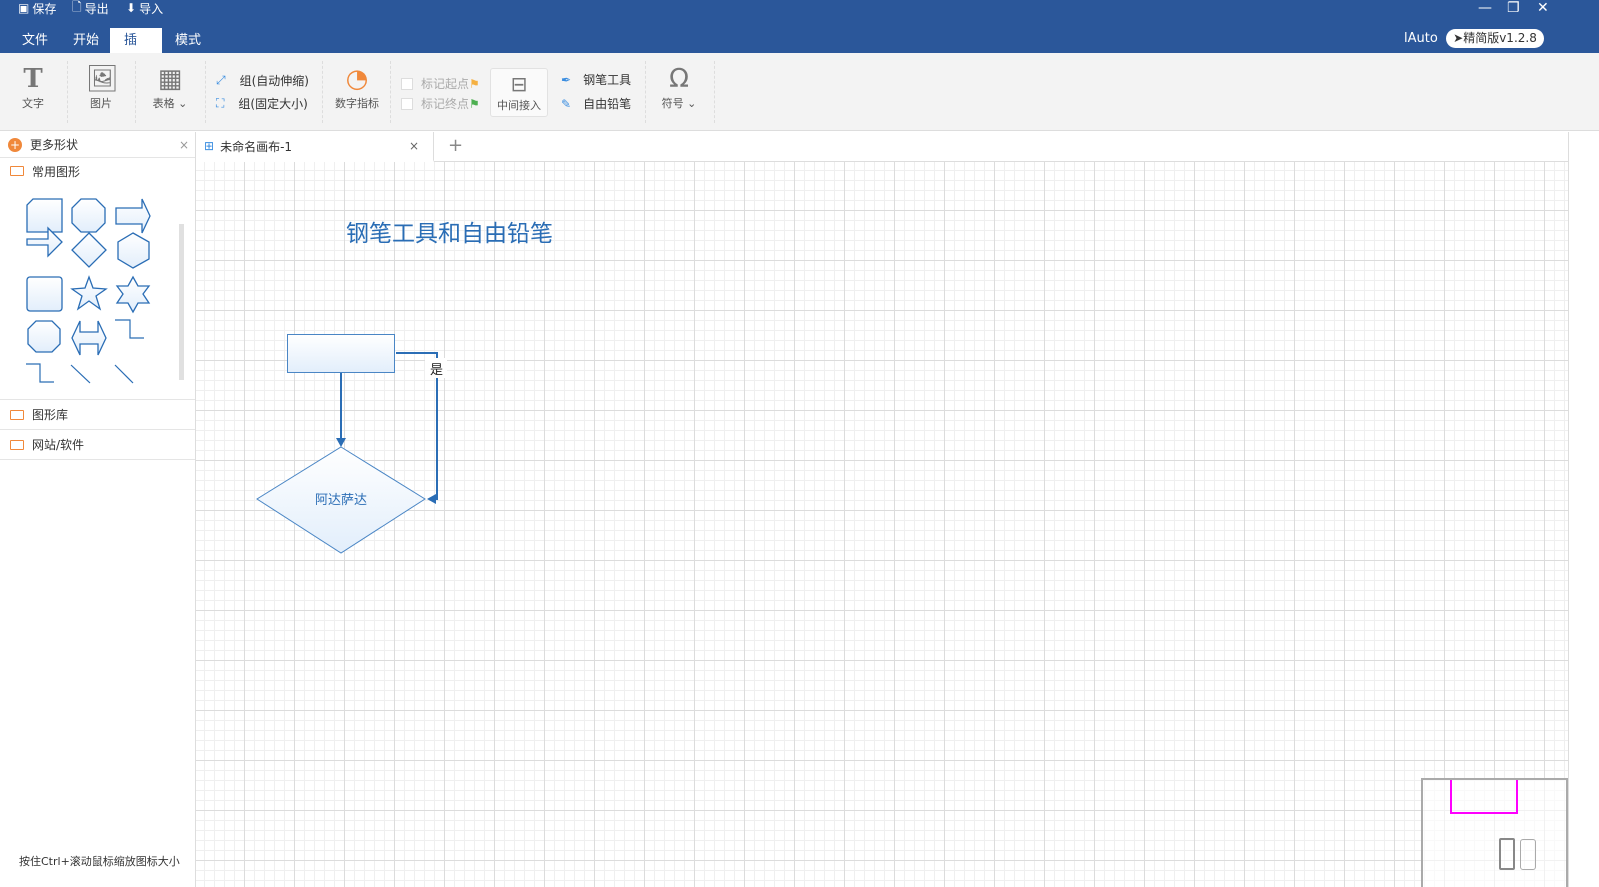 This screenshot has width=1599, height=887. I want to click on shape-octagon, so click(88, 215).